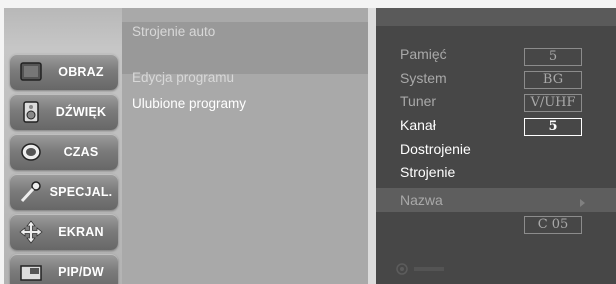  I want to click on sidebar-item-obraz: OBRAZ, so click(64, 72).